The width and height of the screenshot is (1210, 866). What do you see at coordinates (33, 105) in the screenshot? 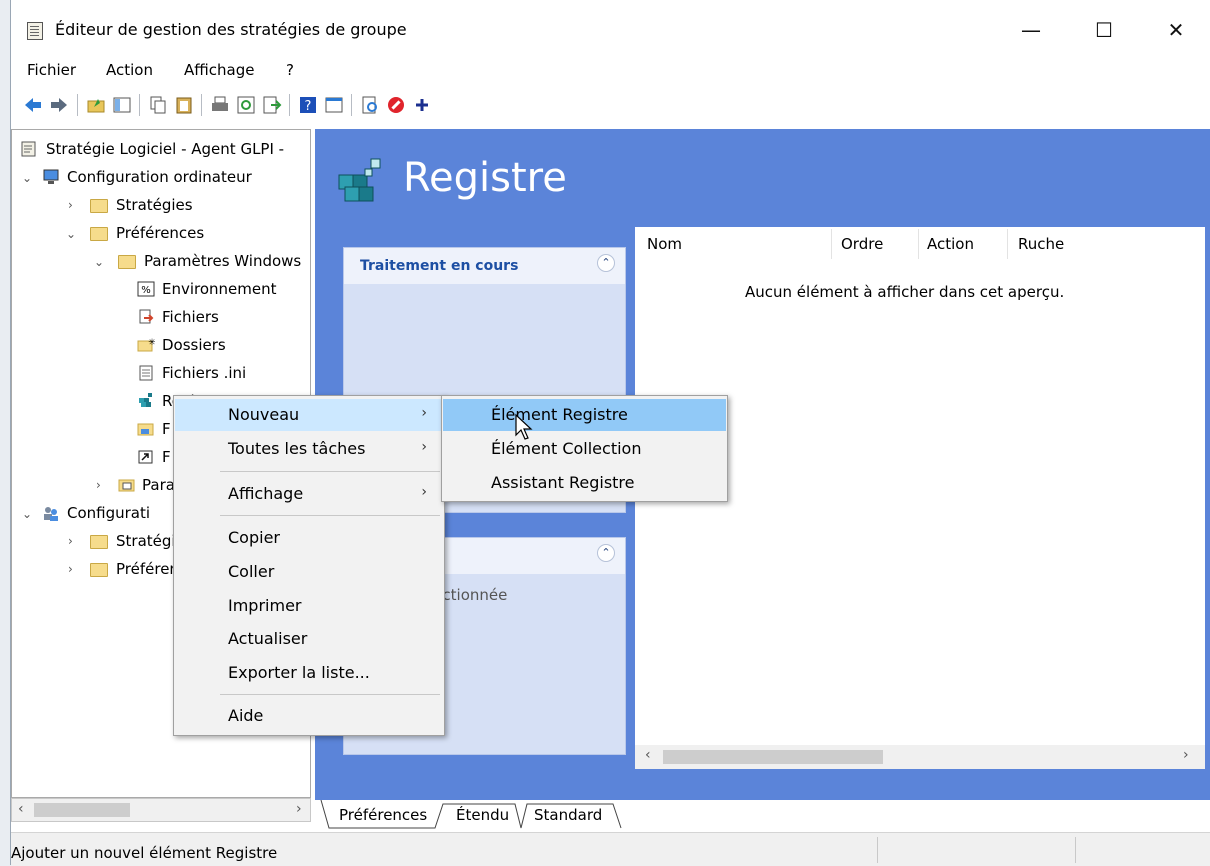
I see `back-arrow-icon` at bounding box center [33, 105].